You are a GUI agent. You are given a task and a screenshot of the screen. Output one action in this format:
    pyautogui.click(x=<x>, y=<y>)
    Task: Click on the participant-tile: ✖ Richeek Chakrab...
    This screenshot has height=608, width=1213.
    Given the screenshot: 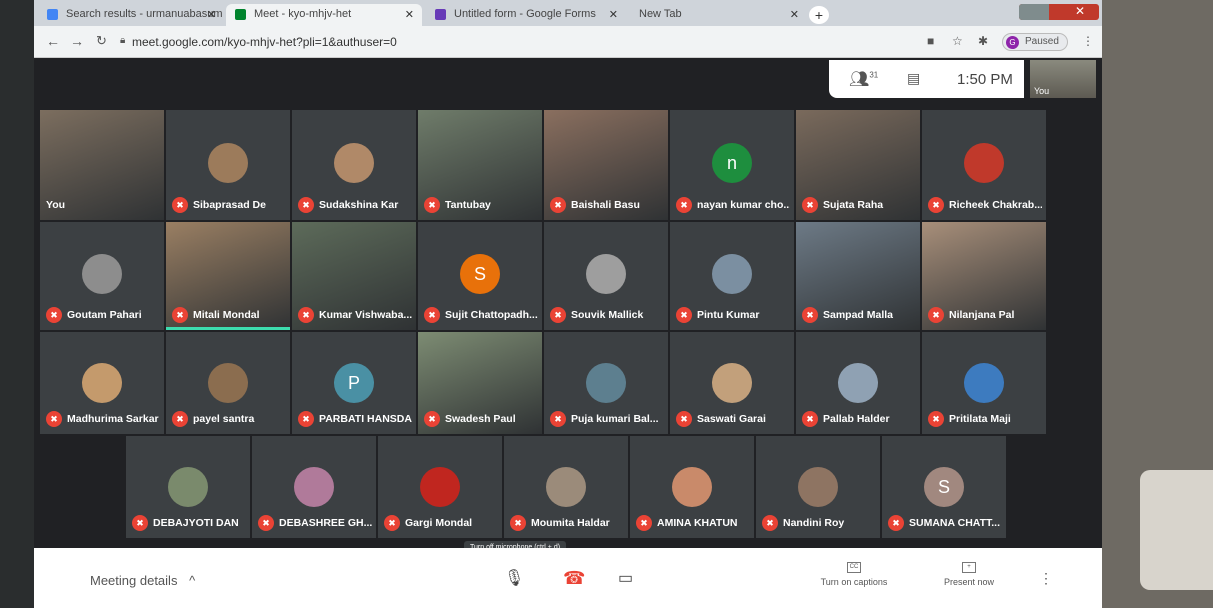 What is the action you would take?
    pyautogui.click(x=984, y=165)
    